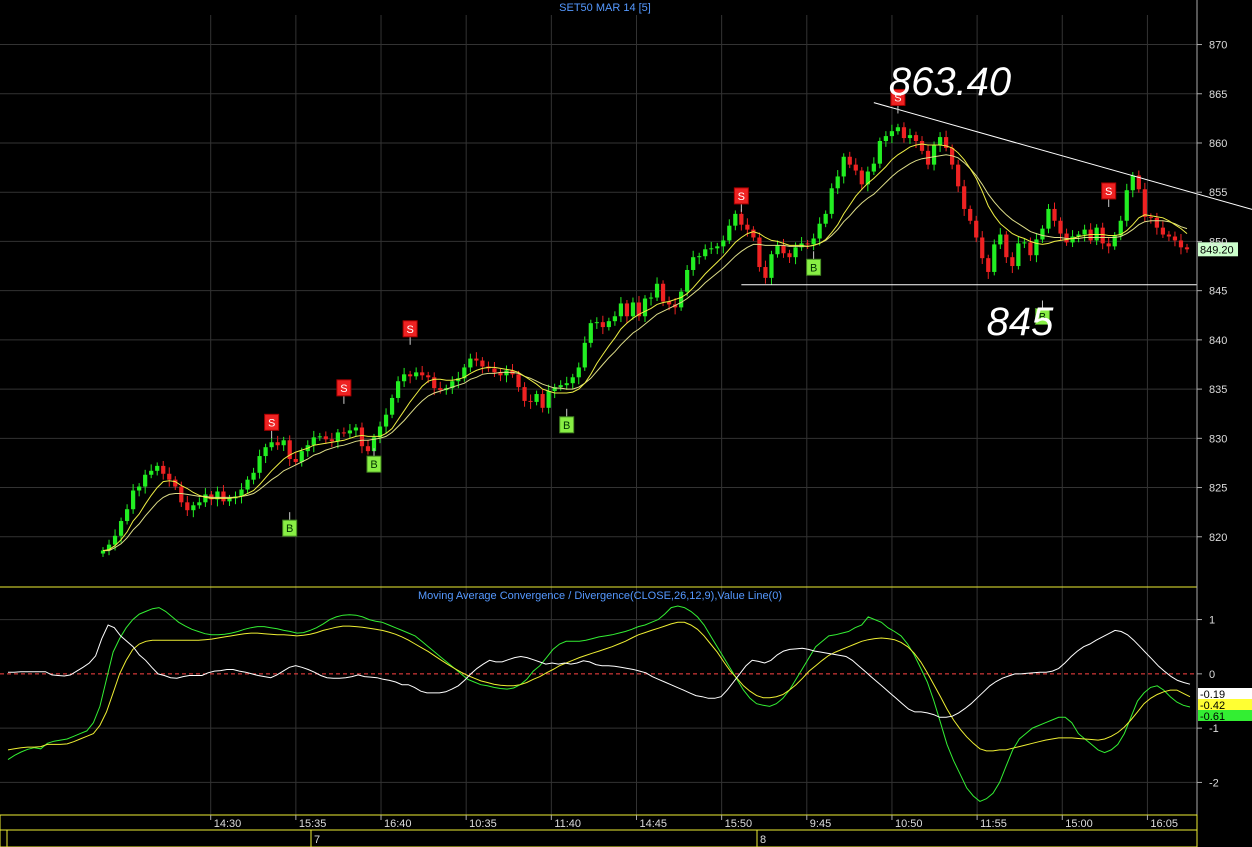 This screenshot has width=1252, height=847. I want to click on time-tick-label: 11:55, so click(993, 824).